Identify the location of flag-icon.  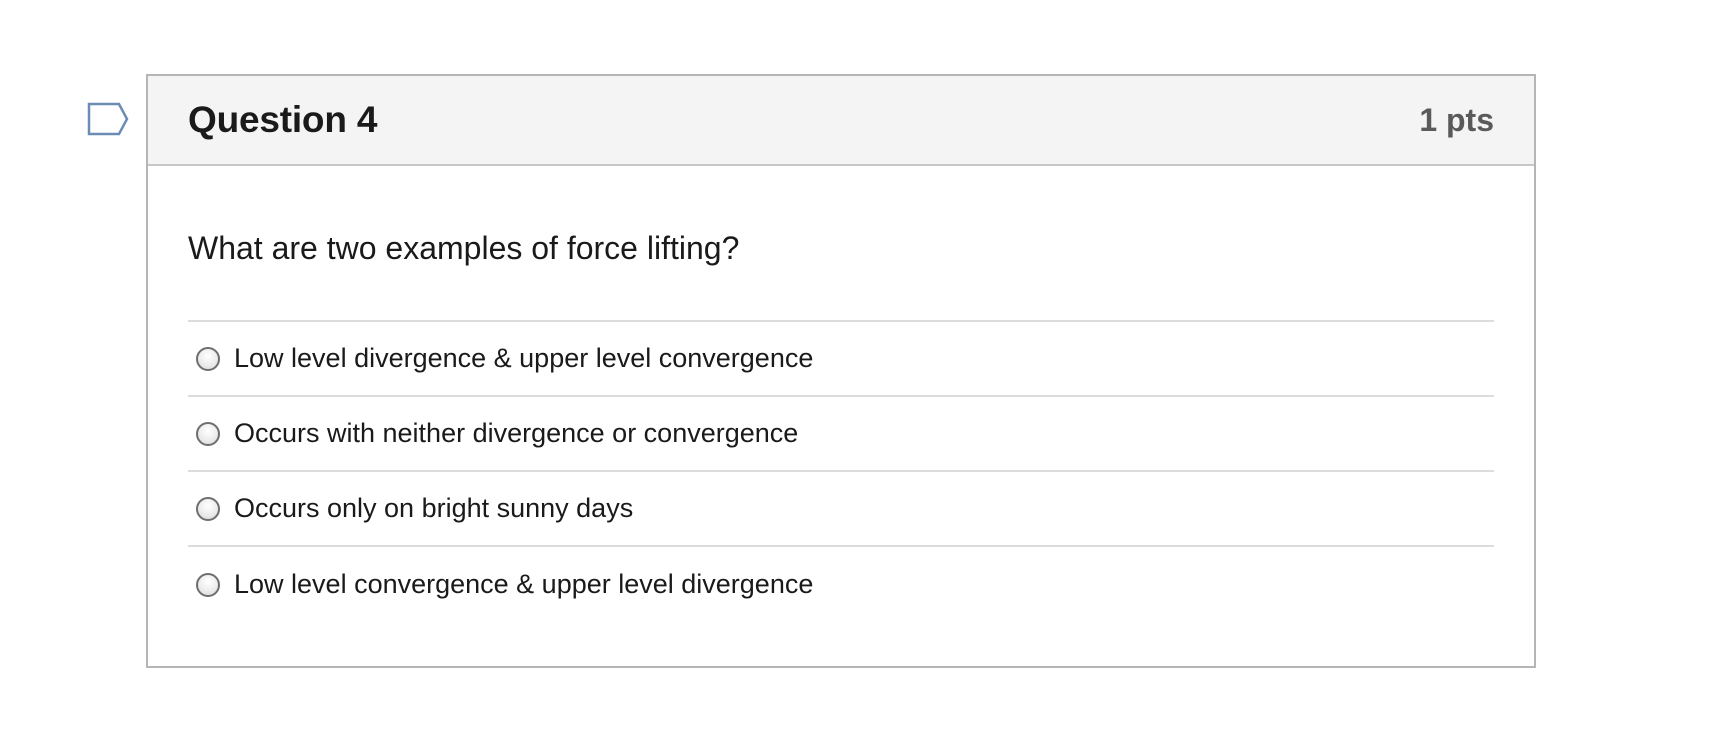
(108, 119).